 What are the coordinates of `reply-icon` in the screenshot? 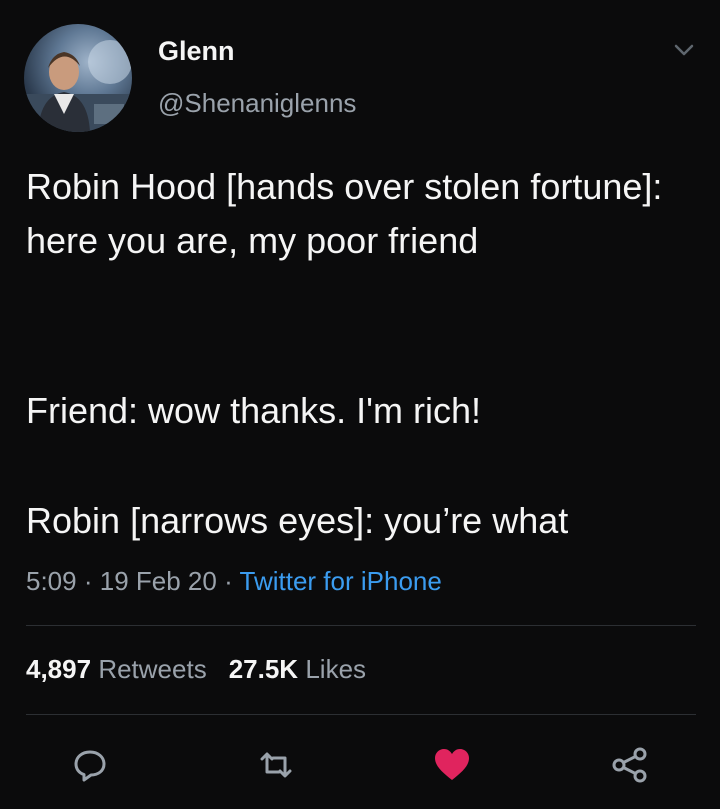 It's located at (90, 766).